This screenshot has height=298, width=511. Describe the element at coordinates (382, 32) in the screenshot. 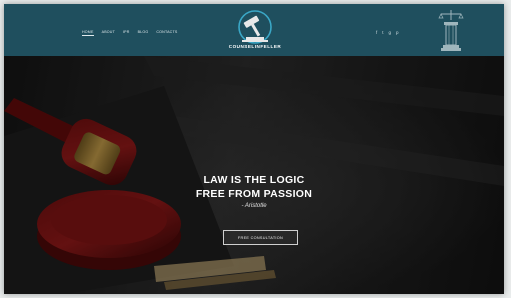

I see `twitter-icon: t` at that location.